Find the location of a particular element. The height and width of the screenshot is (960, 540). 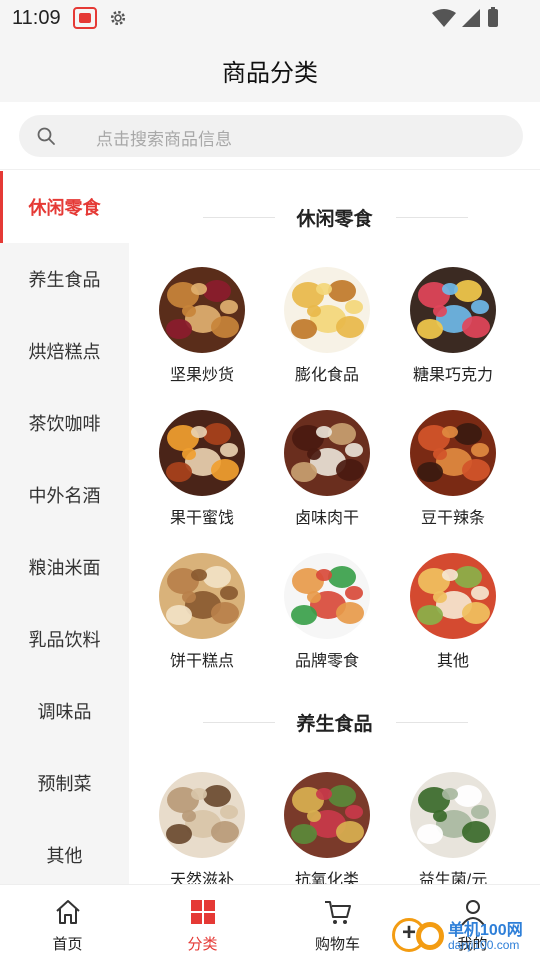

sidebar-item-label: 养生食品 is located at coordinates (64, 280).